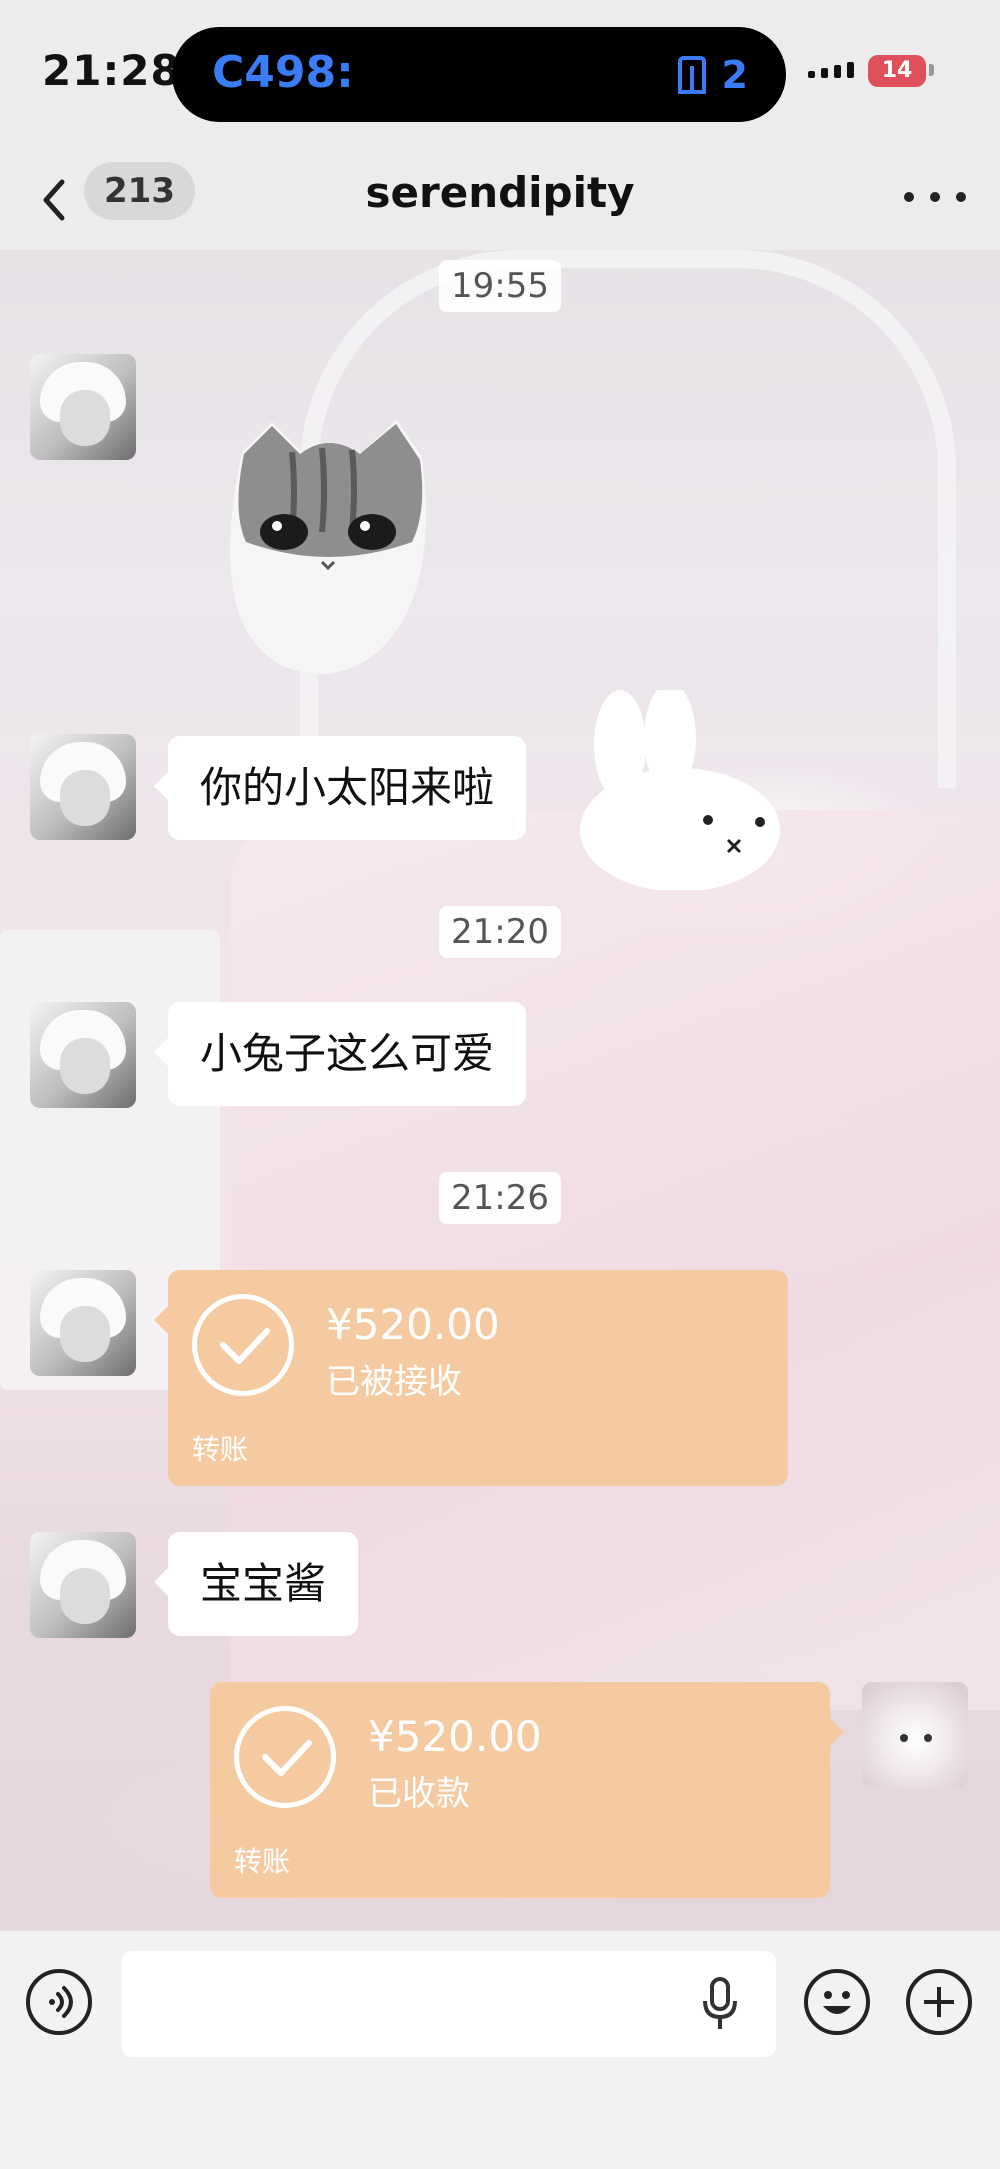 The image size is (1000, 2169). What do you see at coordinates (394, 1382) in the screenshot?
I see `transfer-status: 已被接收` at bounding box center [394, 1382].